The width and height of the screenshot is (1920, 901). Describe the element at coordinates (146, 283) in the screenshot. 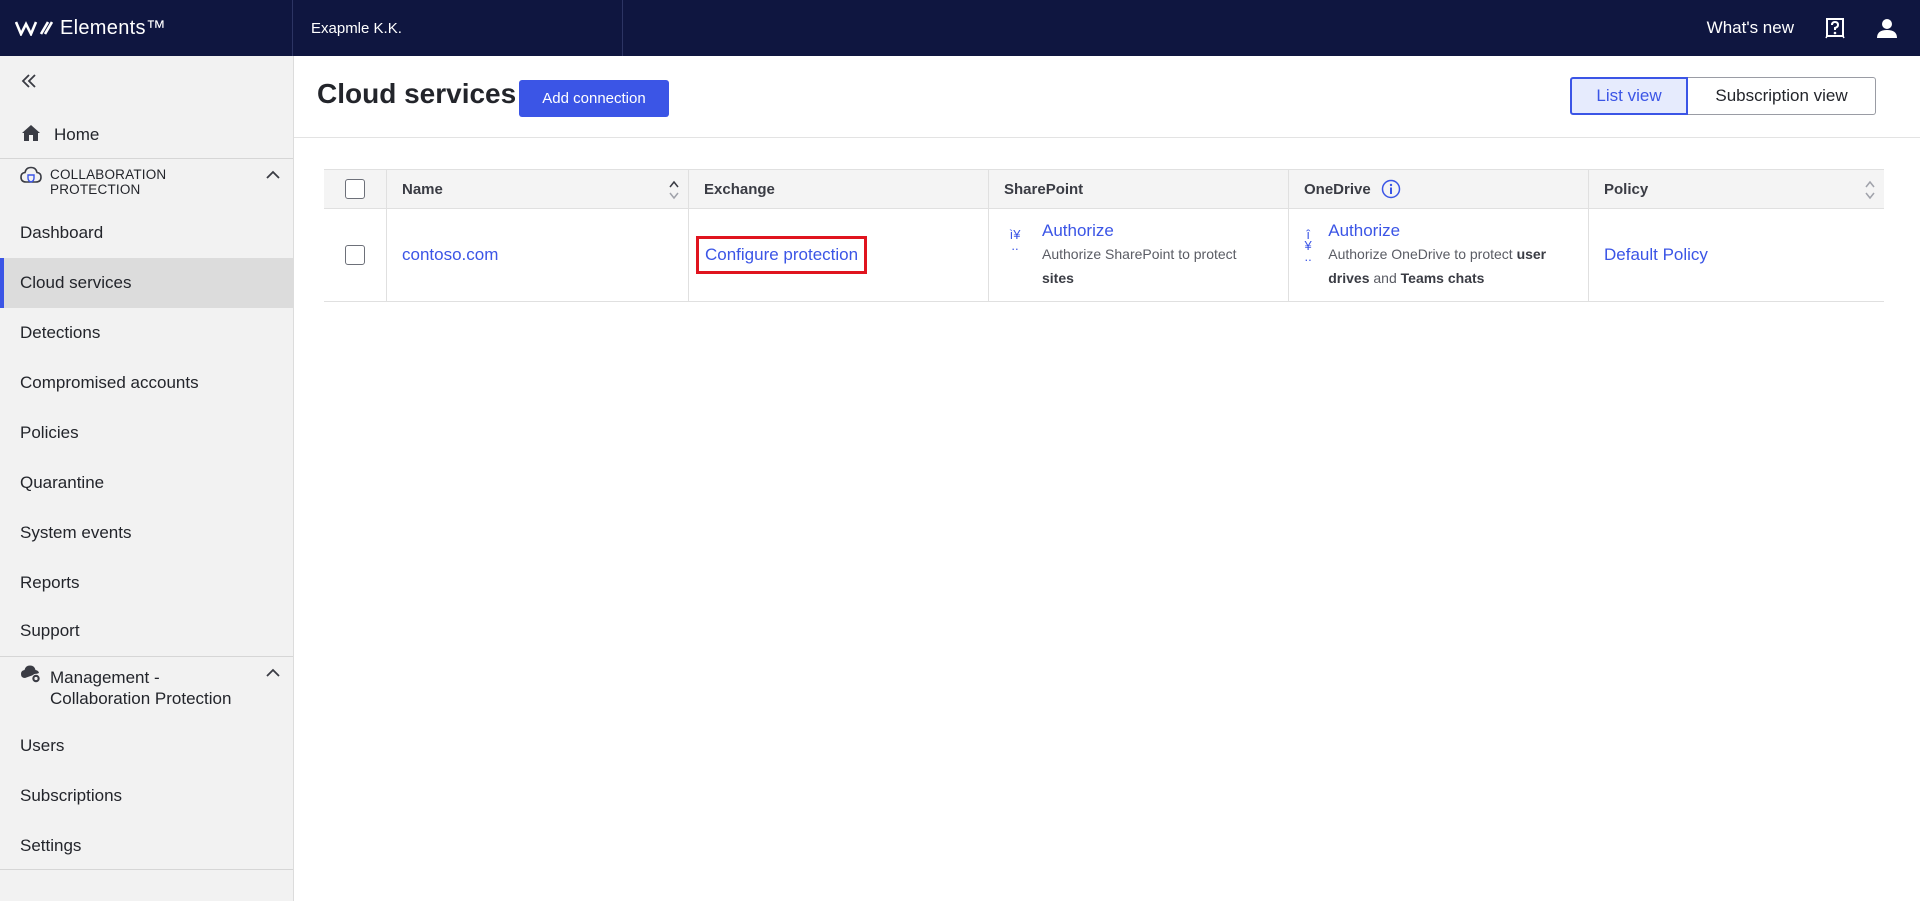

I see `sidebar-item-cloud-services: Cloud services` at that location.